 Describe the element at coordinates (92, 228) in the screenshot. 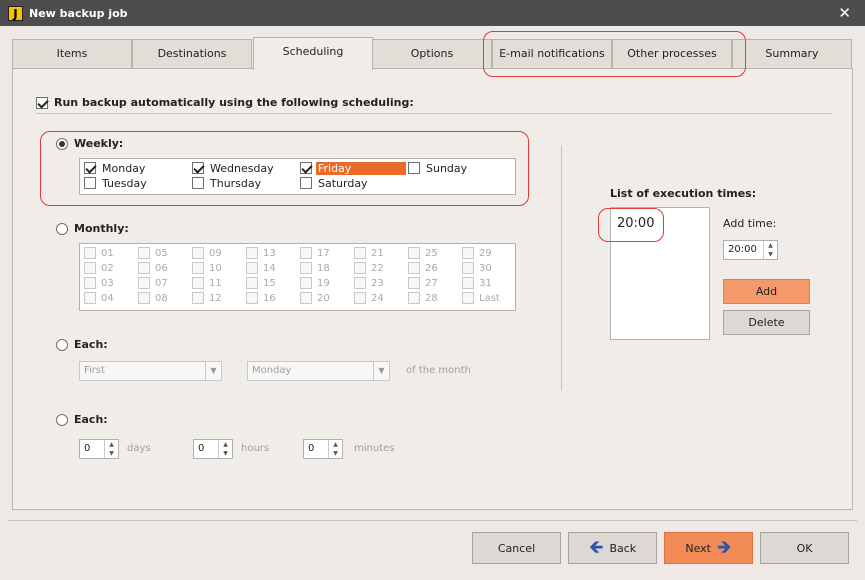

I see `monthly-option: Monthly:` at that location.